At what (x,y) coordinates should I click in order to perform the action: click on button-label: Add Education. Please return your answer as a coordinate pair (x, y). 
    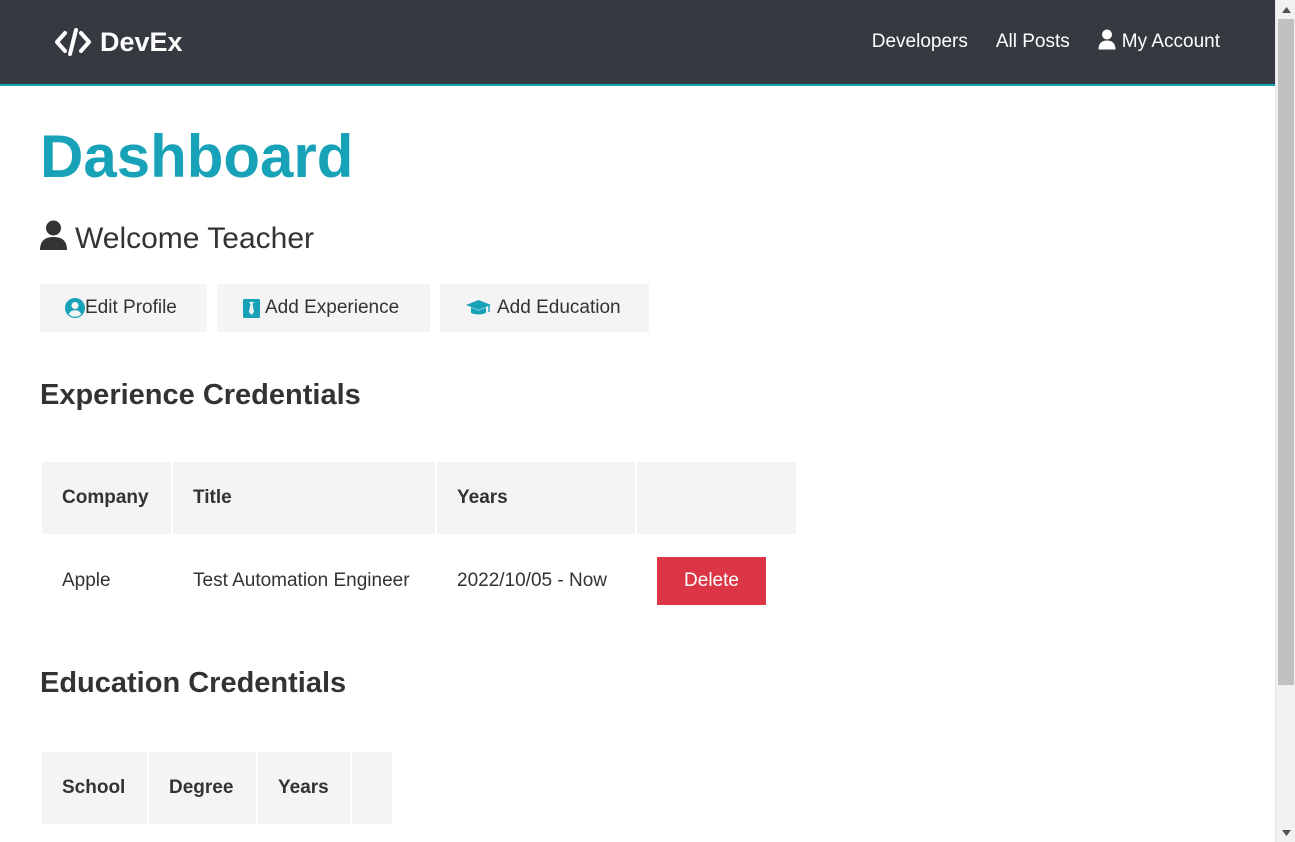
    Looking at the image, I should click on (559, 307).